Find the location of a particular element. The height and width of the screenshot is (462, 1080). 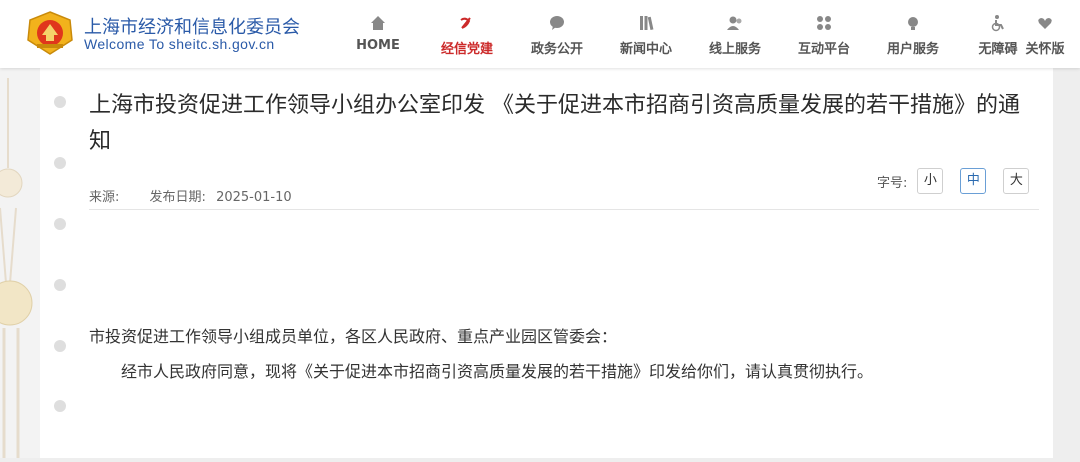

bulb-icon is located at coordinates (913, 23).